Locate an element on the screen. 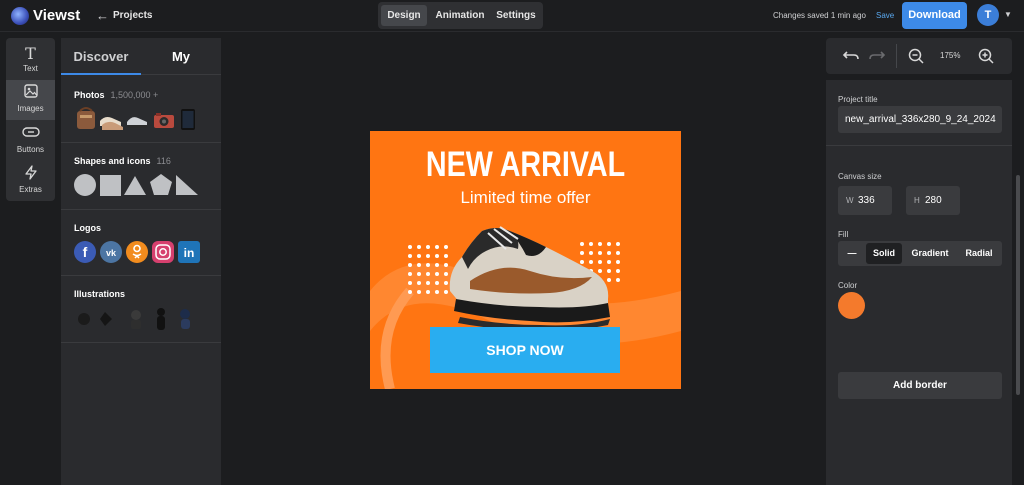 The width and height of the screenshot is (1024, 485). rail-item-label: Buttons is located at coordinates (30, 149).